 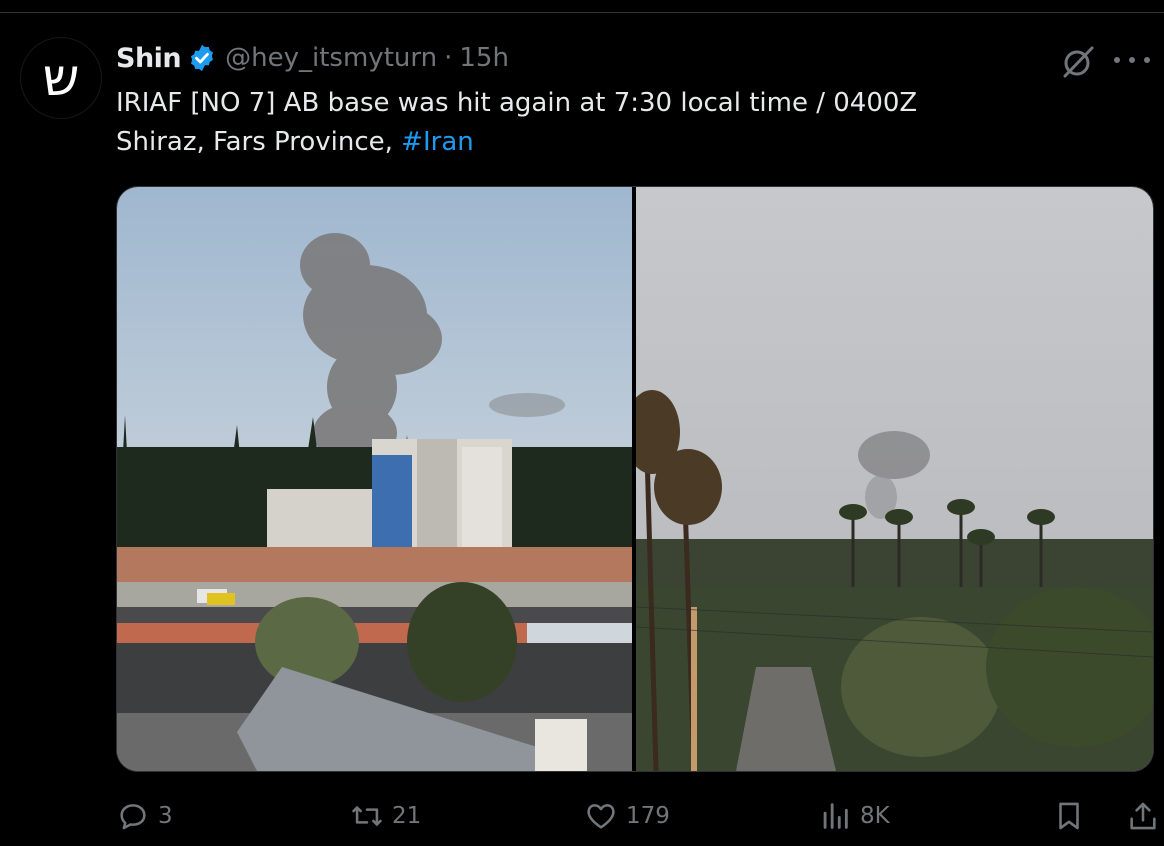 I want to click on action-bar: 3 21 179 8K, so click(x=636, y=816).